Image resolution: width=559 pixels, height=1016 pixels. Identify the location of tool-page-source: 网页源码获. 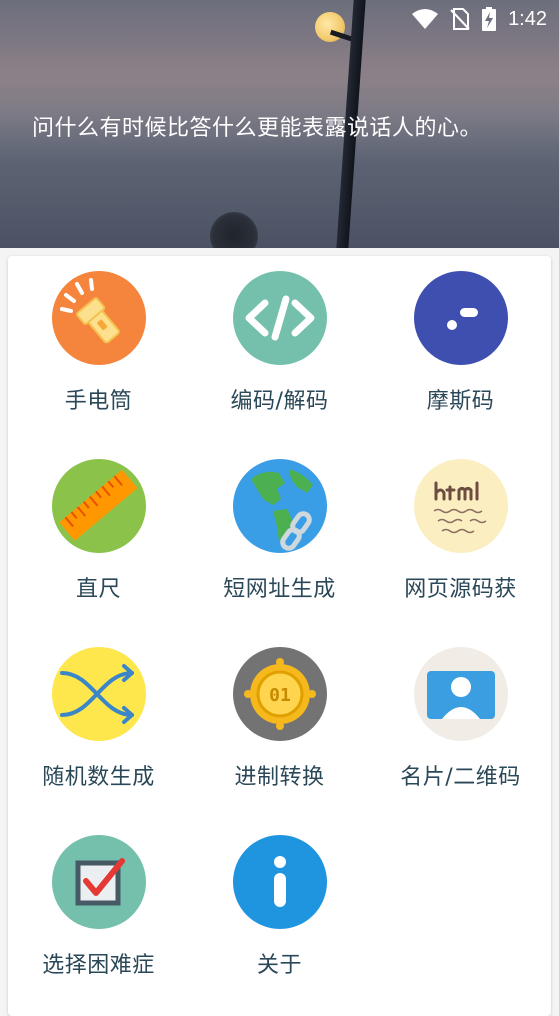
(460, 538).